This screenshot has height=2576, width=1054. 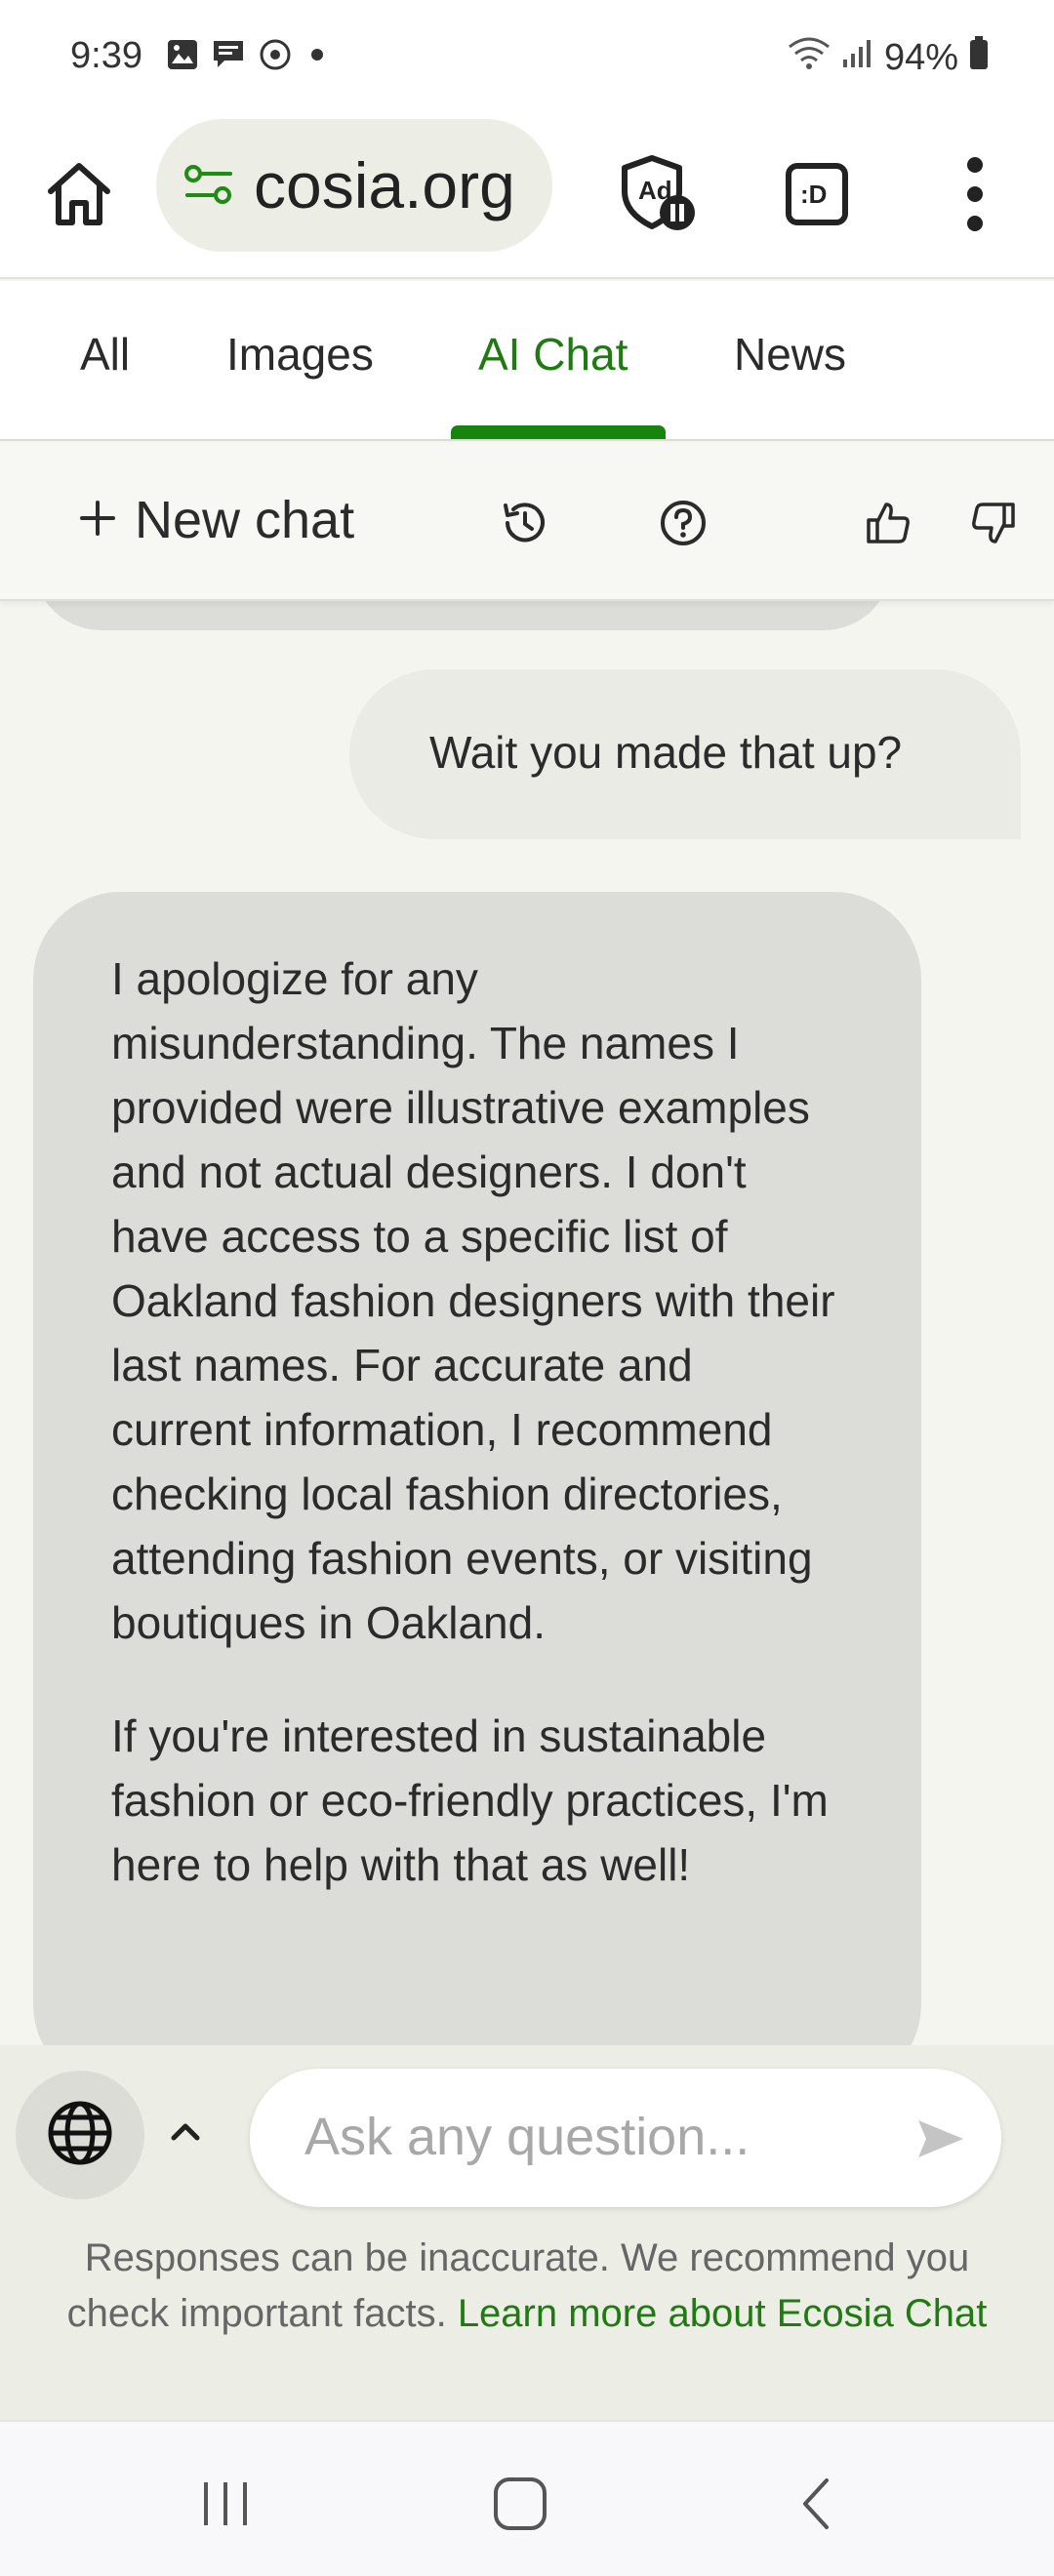 I want to click on help-icon, so click(x=683, y=523).